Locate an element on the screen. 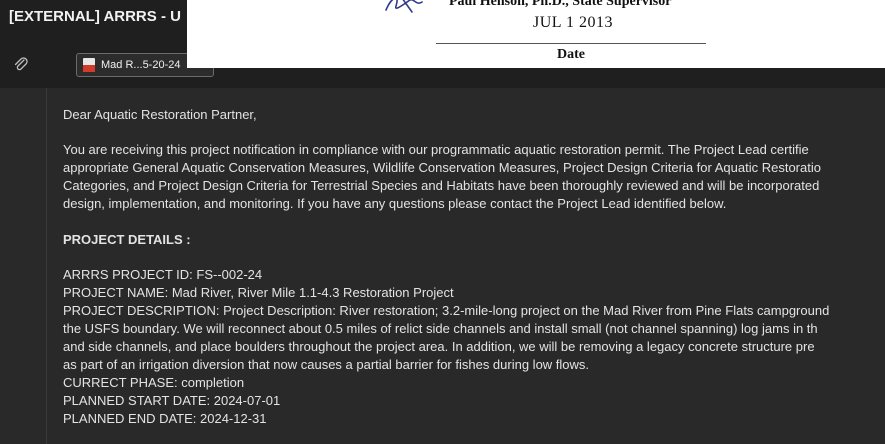 This screenshot has width=885, height=444. attachment-name: Mad R...5-20-24 is located at coordinates (141, 65).